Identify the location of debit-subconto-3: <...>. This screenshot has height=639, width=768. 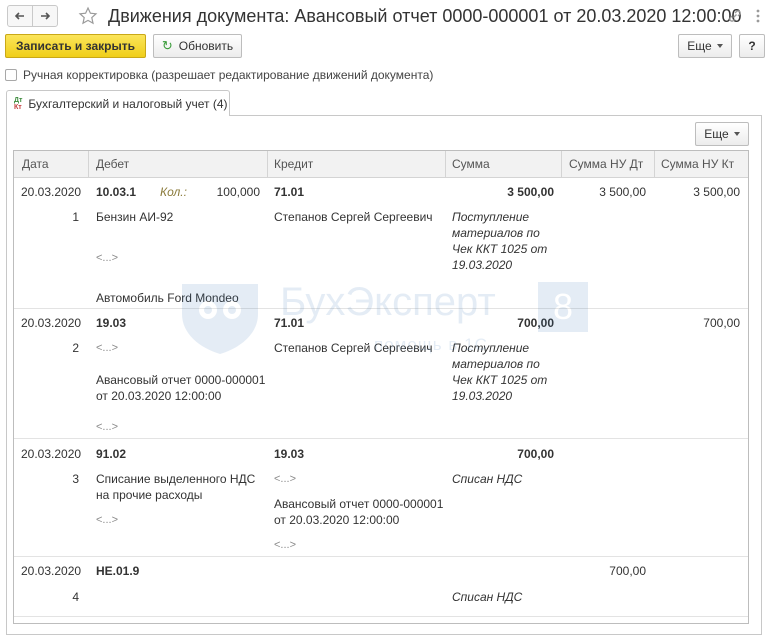
(107, 427).